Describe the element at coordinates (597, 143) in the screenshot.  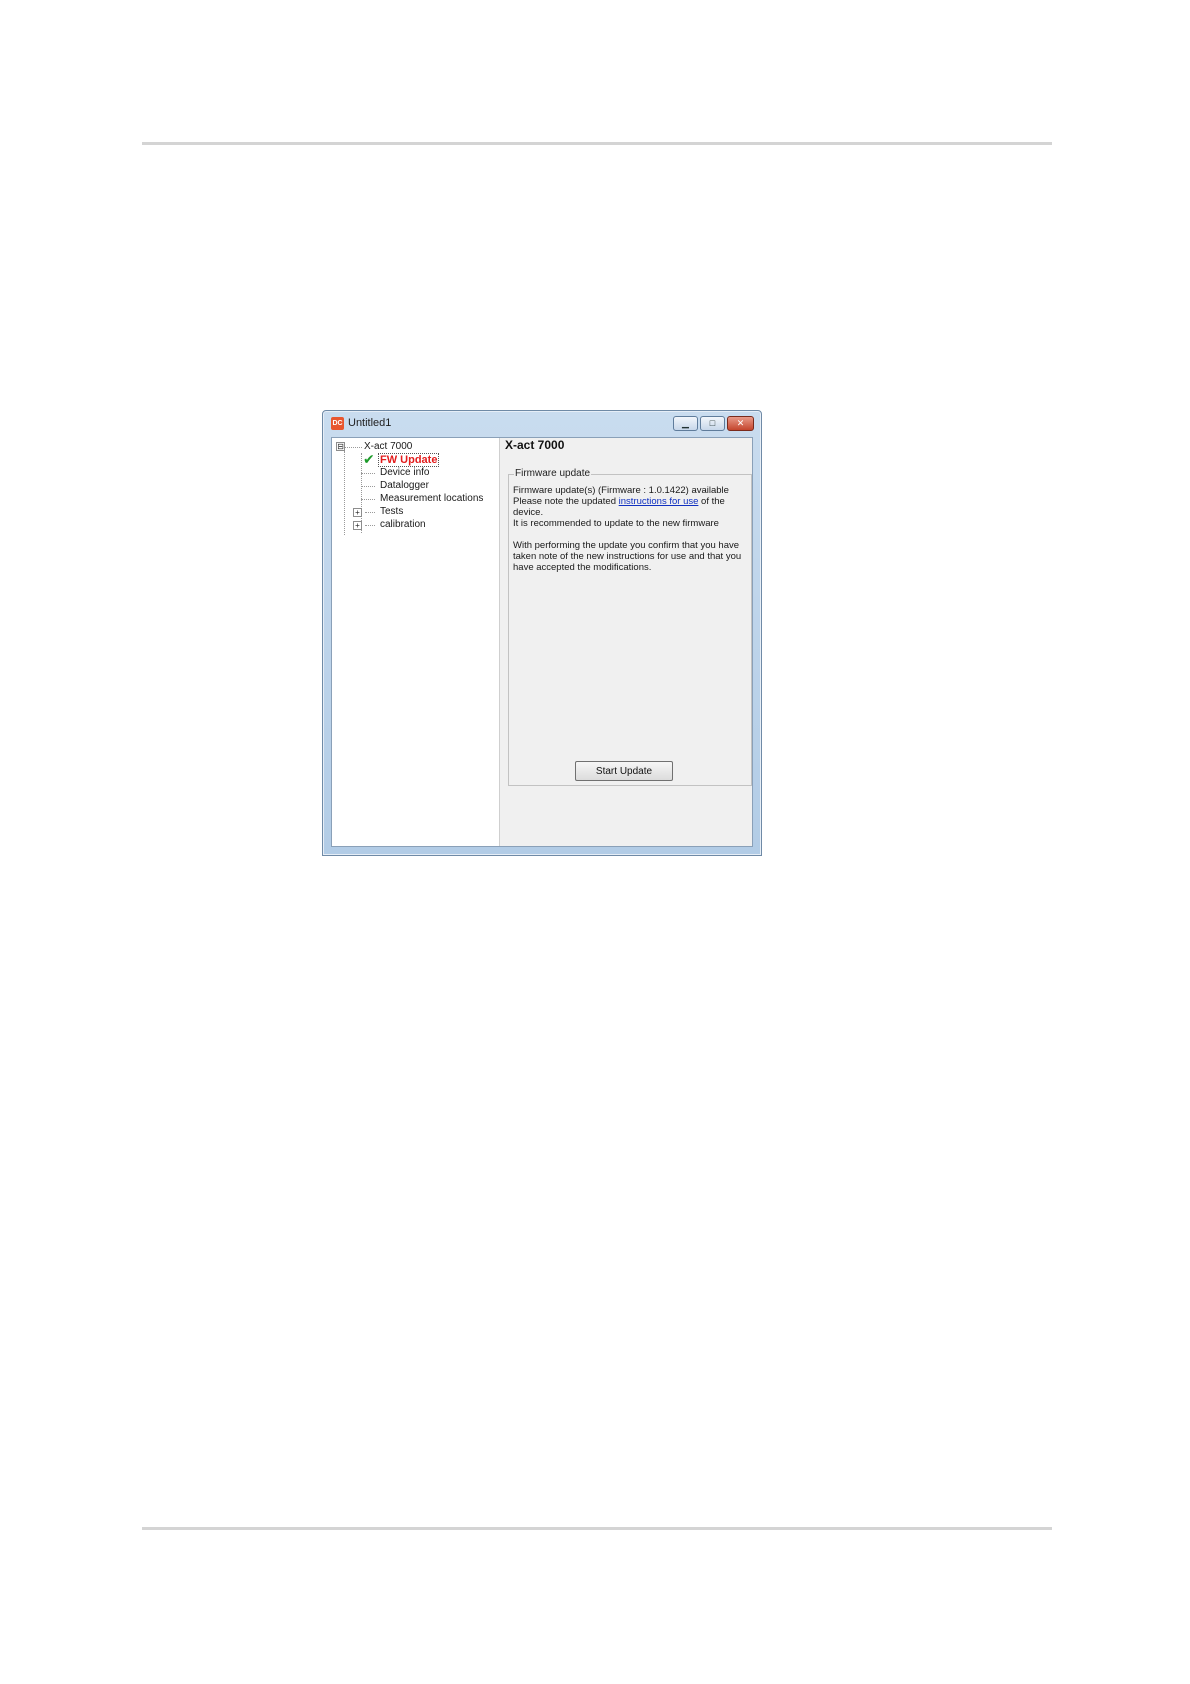
I see `page-top-rule` at that location.